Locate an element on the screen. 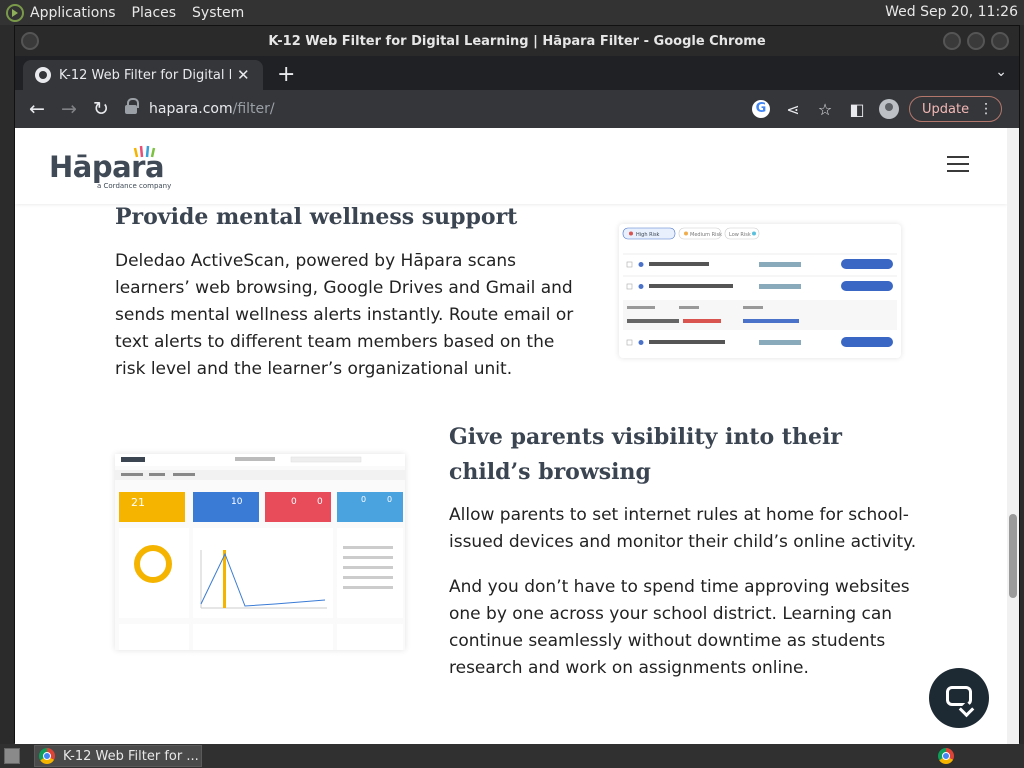  tab-close-icon: ✕ is located at coordinates (243, 75).